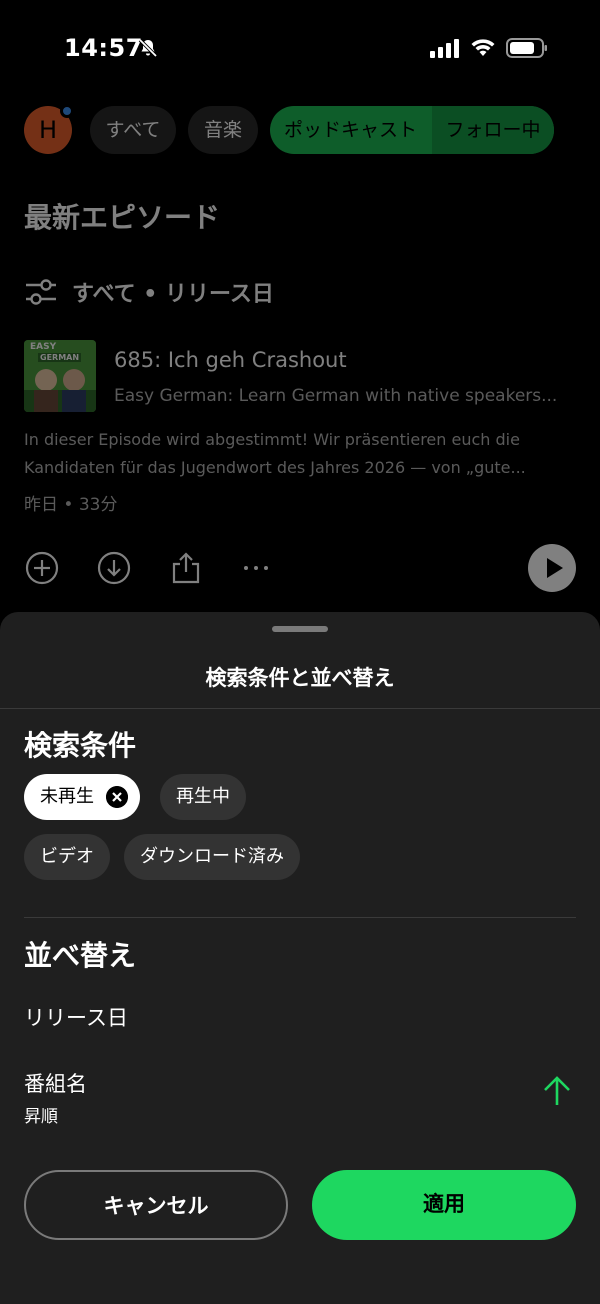  What do you see at coordinates (493, 130) in the screenshot?
I see `chip-following: フォロー中` at bounding box center [493, 130].